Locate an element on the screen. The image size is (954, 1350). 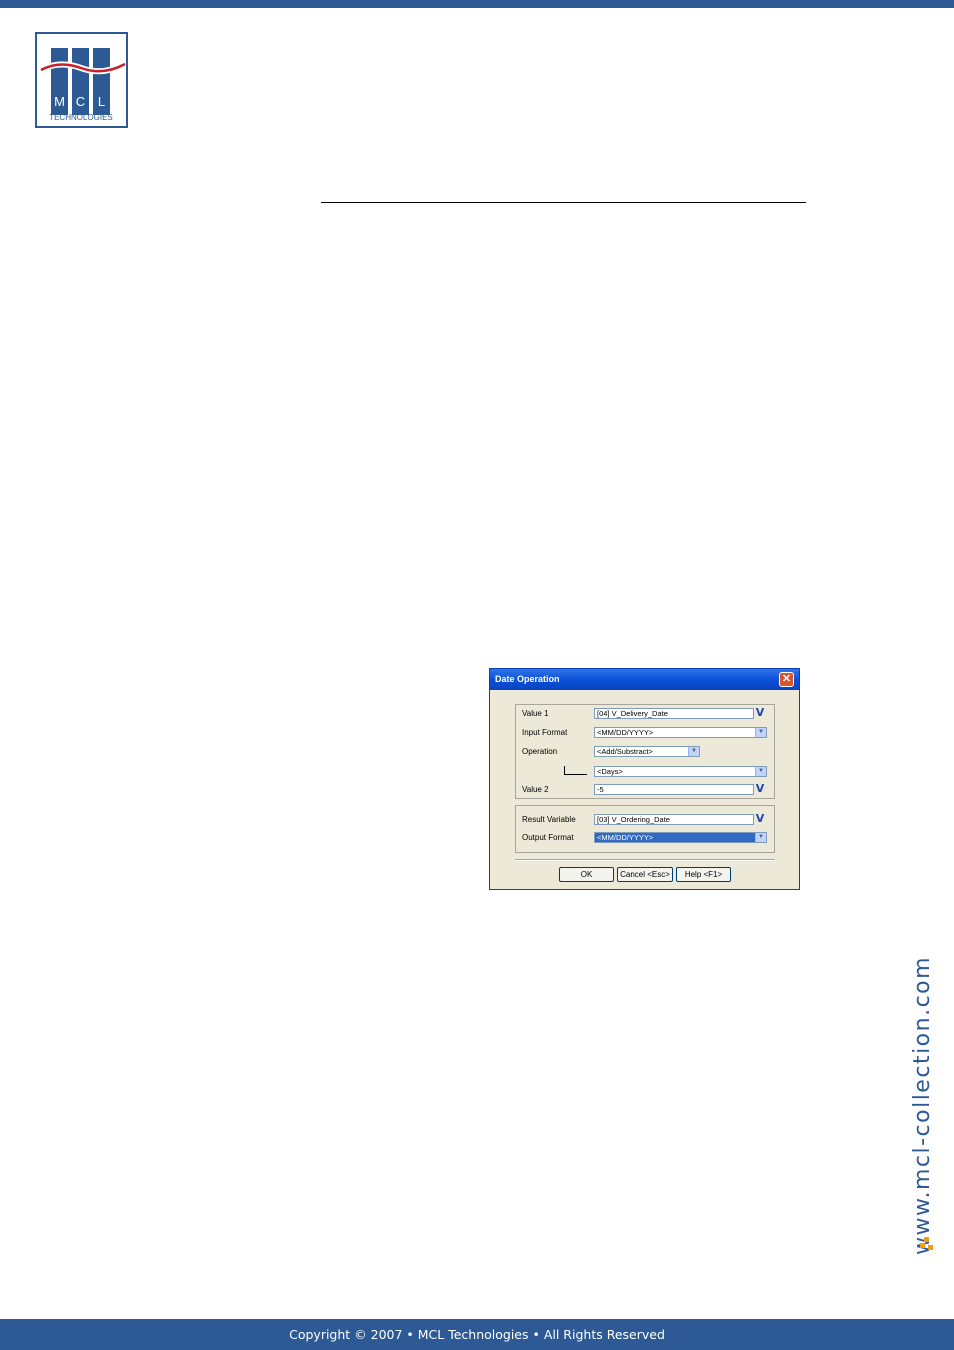
bullet-squares-icon is located at coordinates (926, 1243).